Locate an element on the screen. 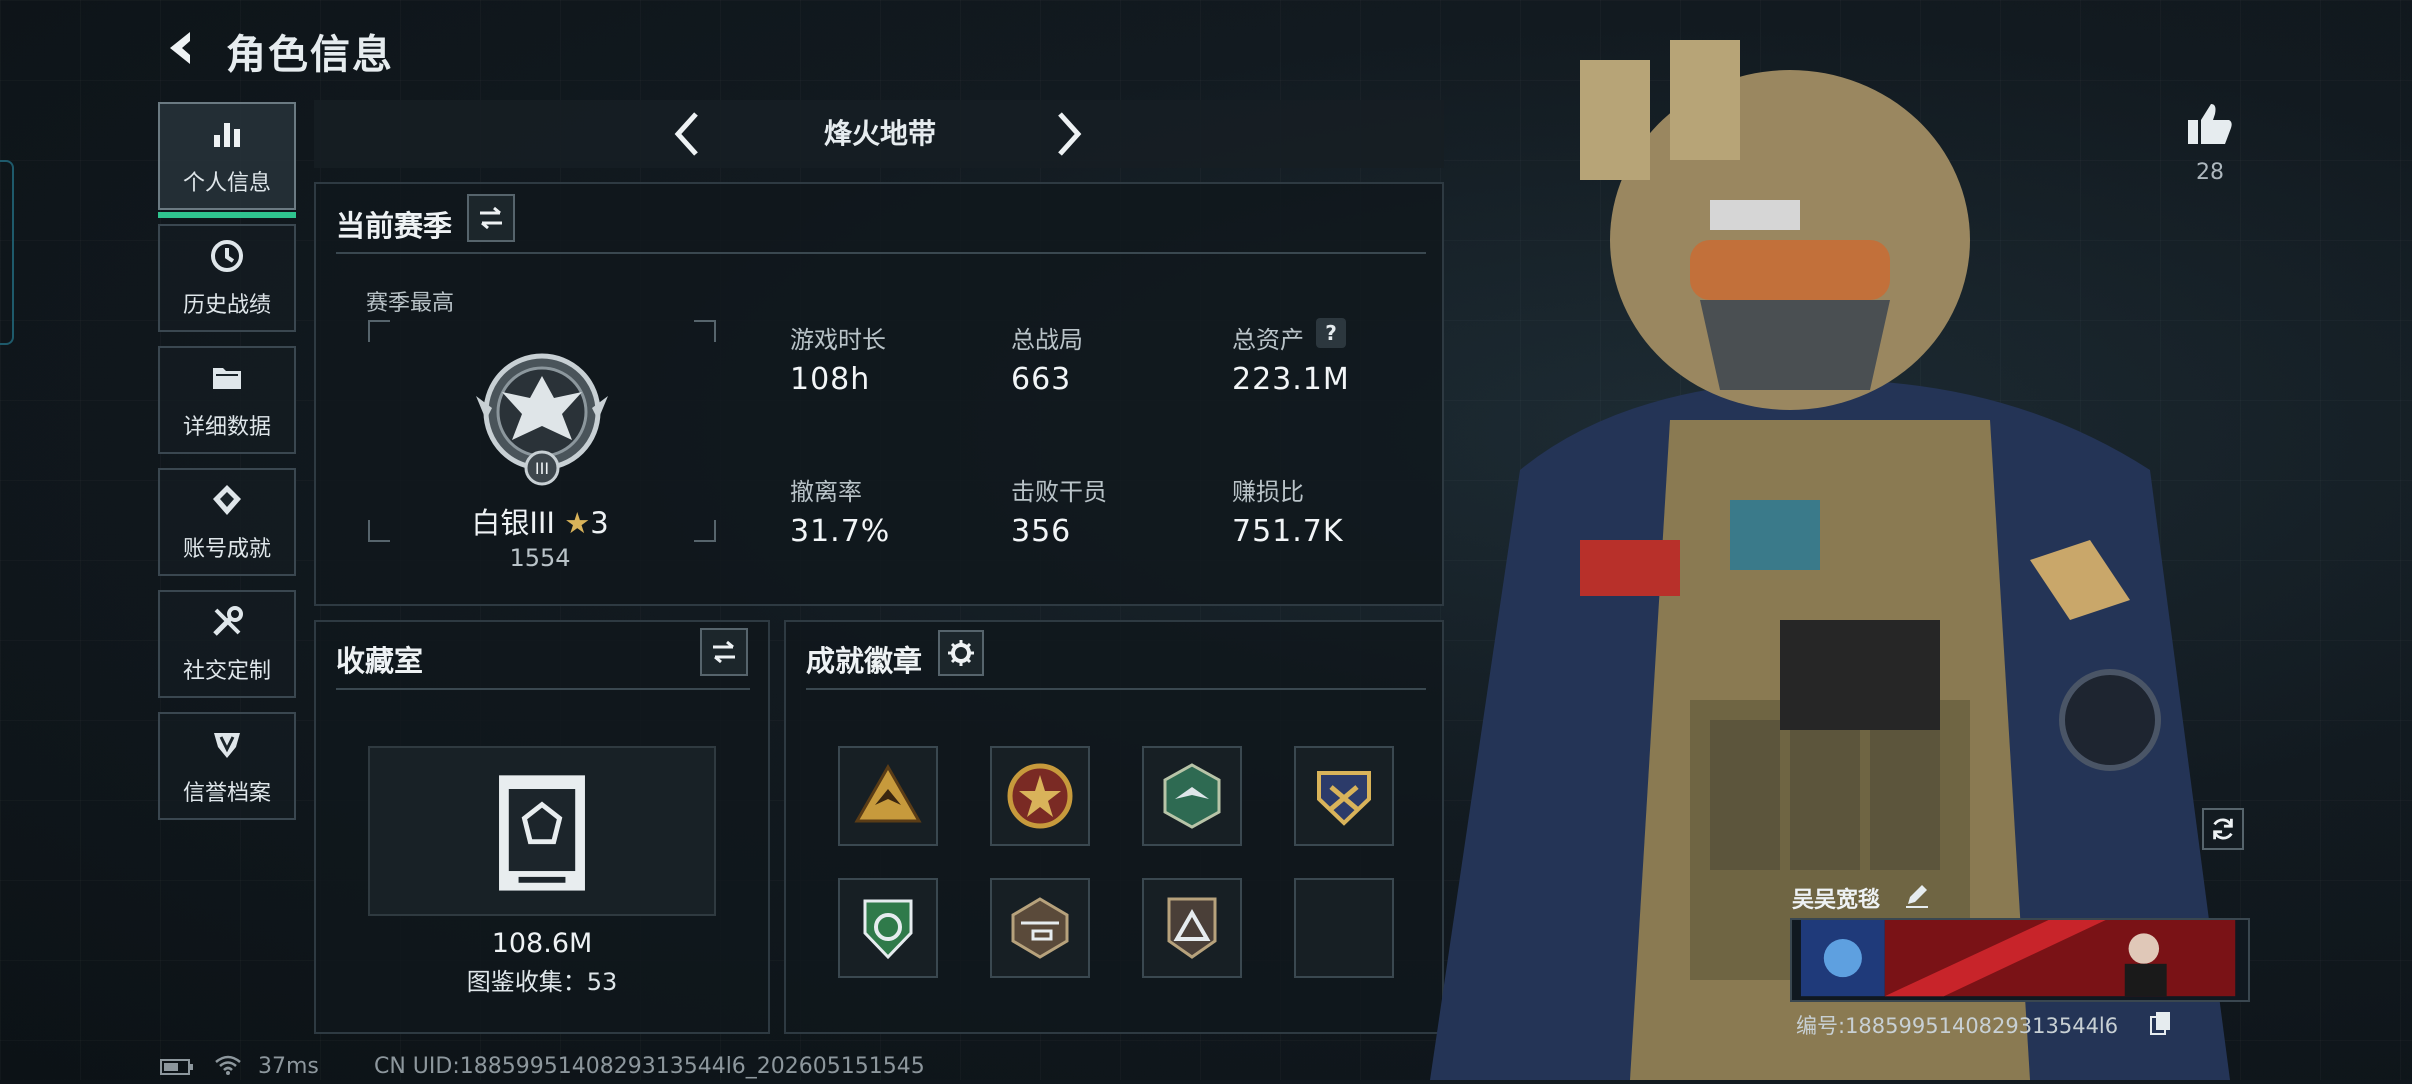 The image size is (2412, 1084). stat-value-kills: 356 is located at coordinates (1041, 531).